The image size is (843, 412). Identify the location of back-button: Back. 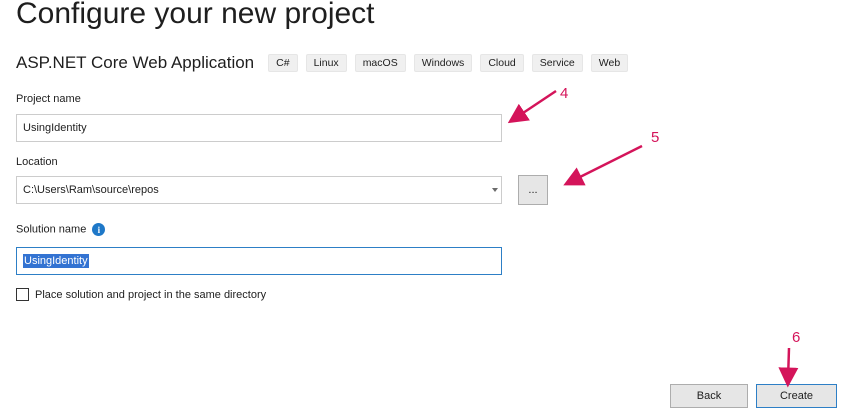
(709, 396).